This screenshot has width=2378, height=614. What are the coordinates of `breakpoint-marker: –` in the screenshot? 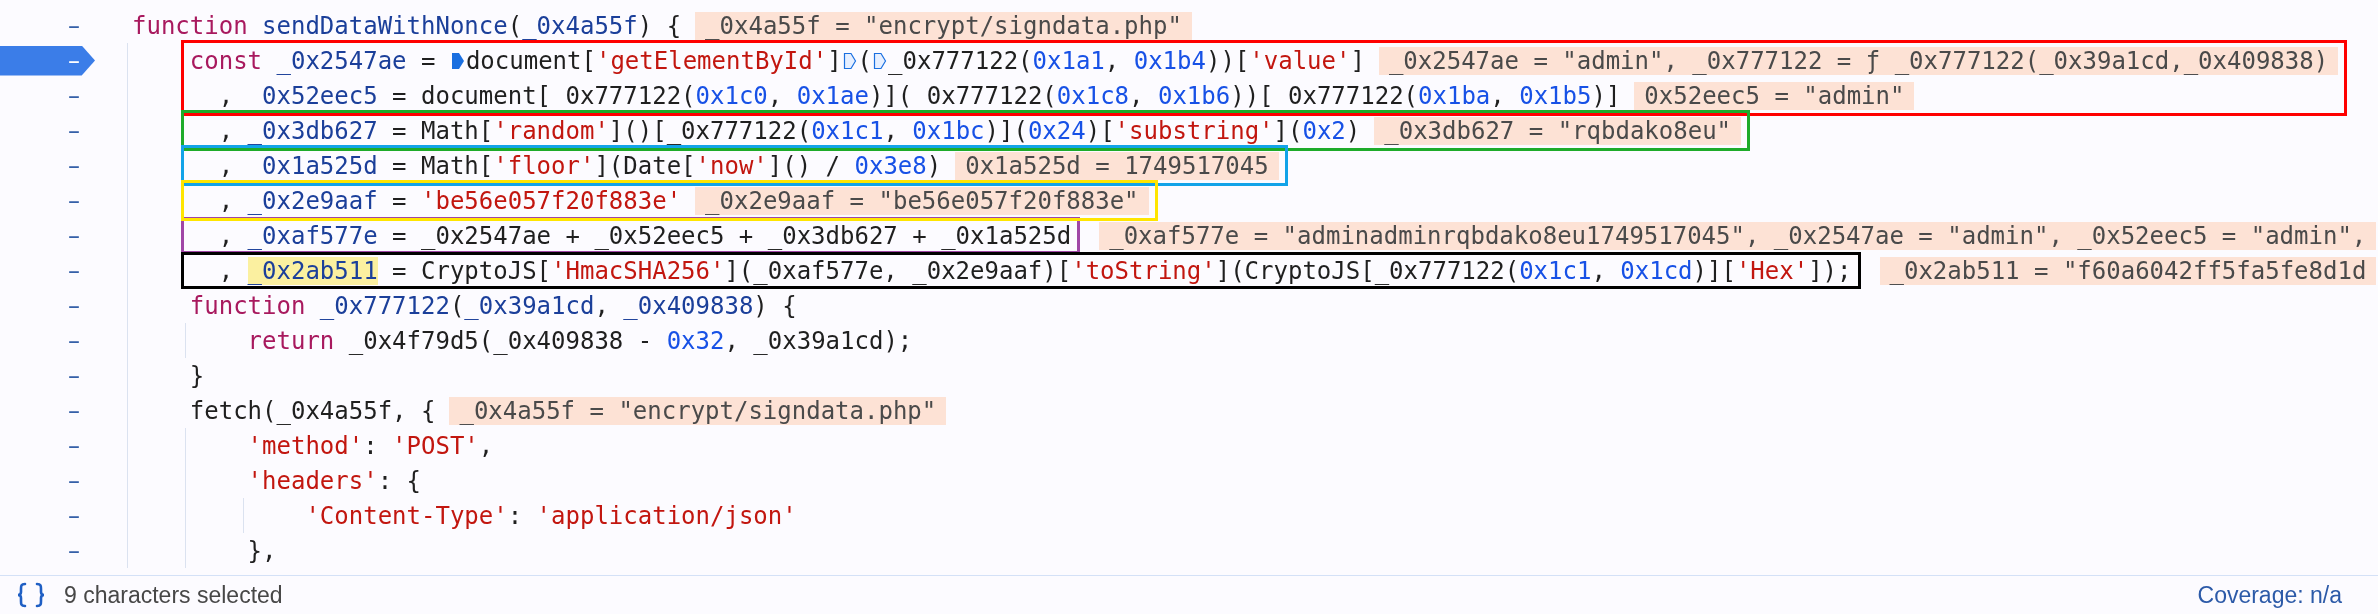 It's located at (47, 60).